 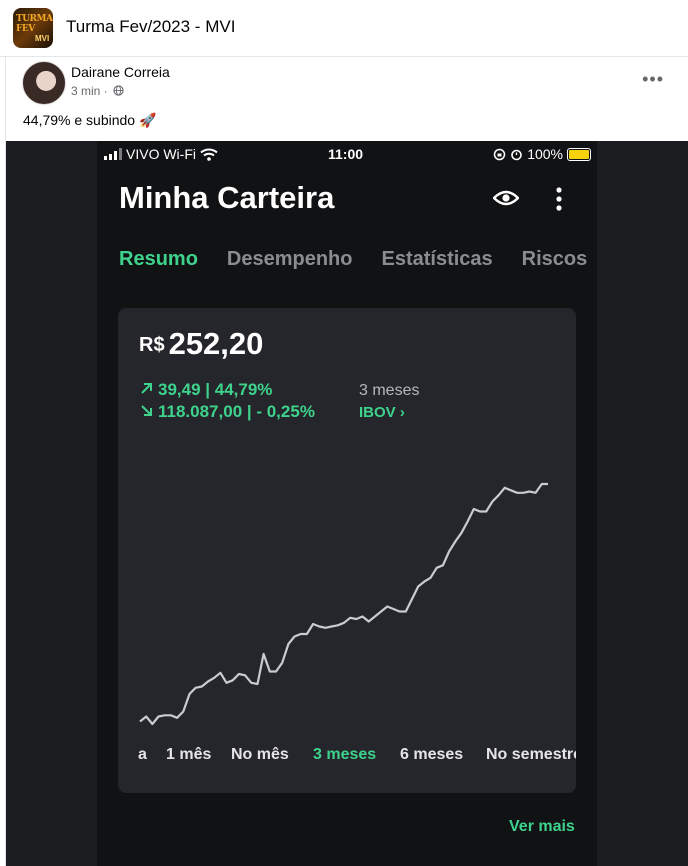 What do you see at coordinates (516, 154) in the screenshot?
I see `alarm-icon` at bounding box center [516, 154].